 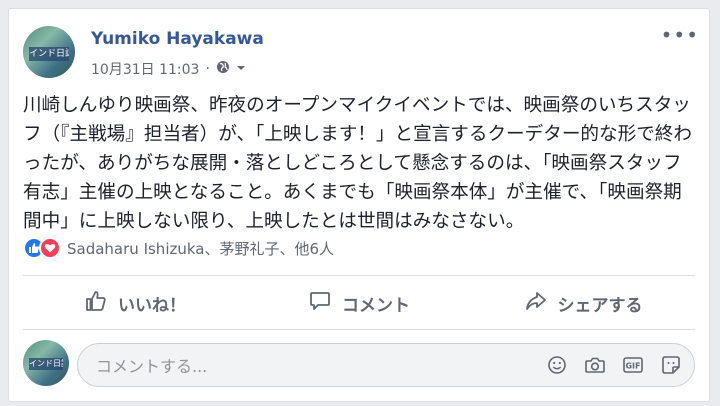 I want to click on emoji-icon, so click(x=557, y=365).